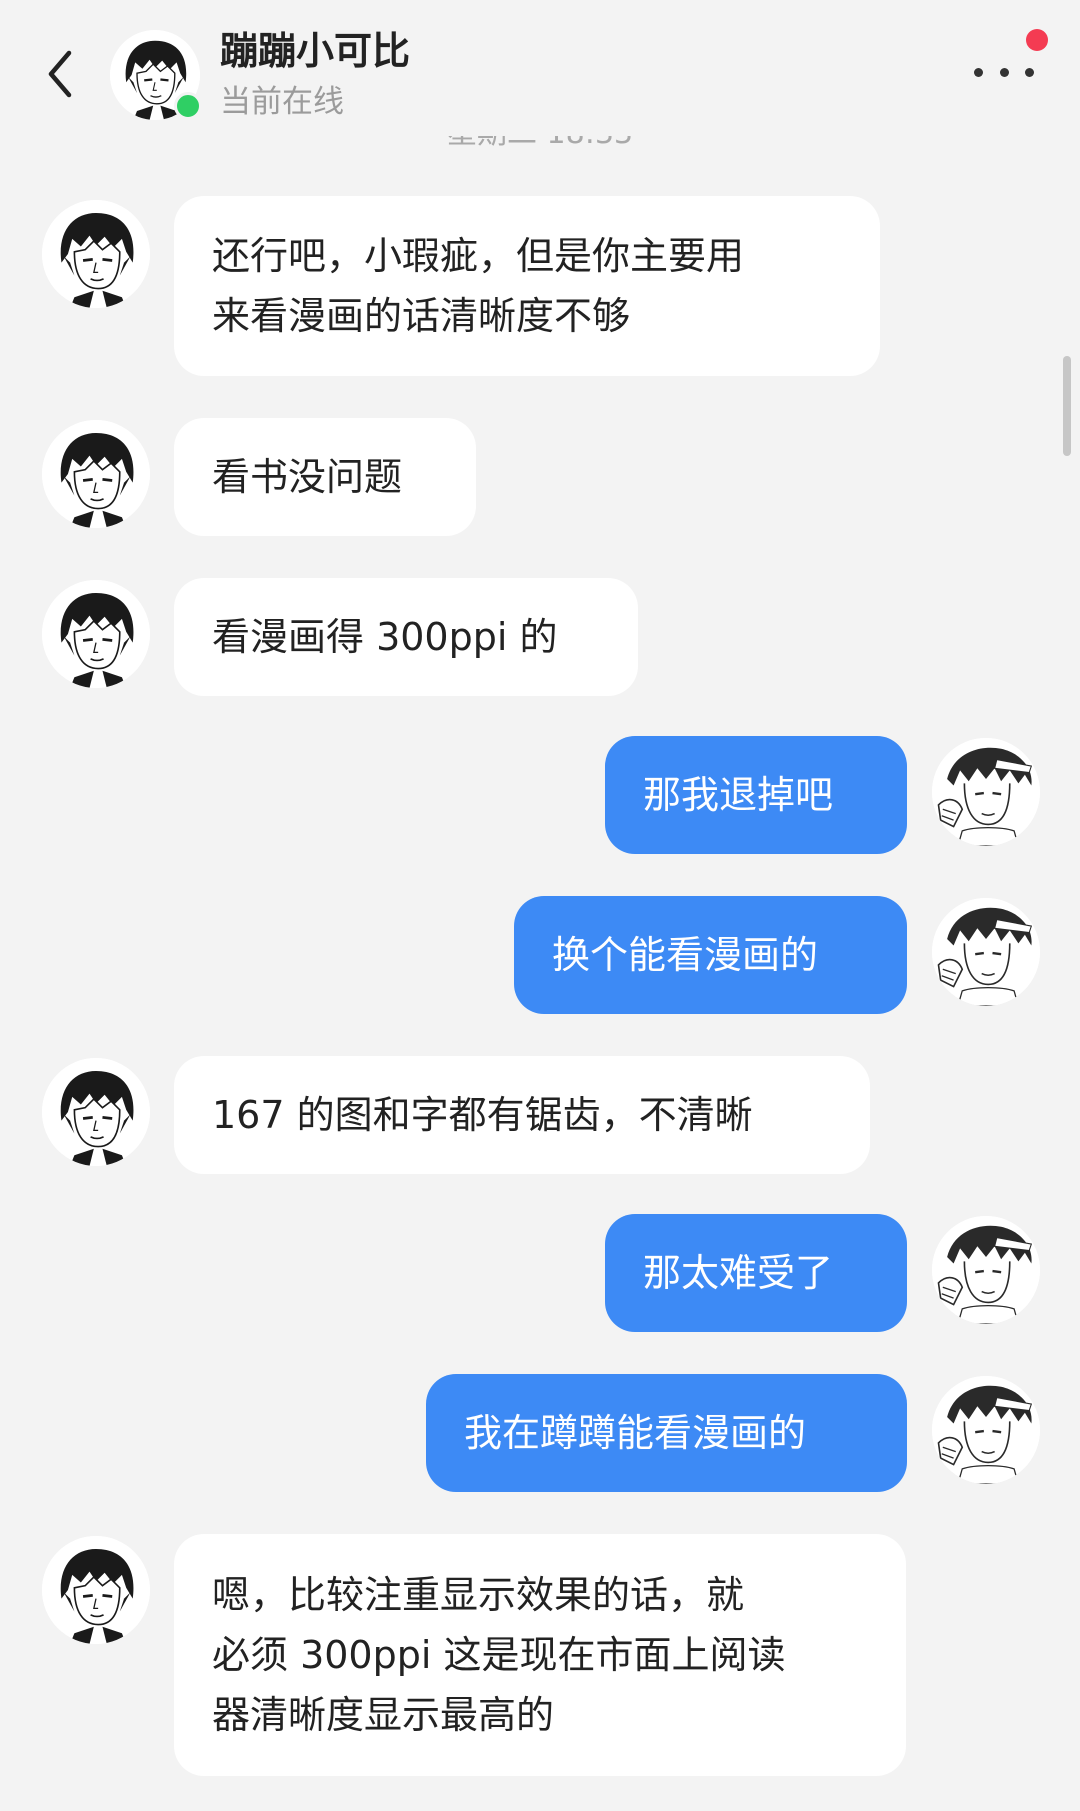 The width and height of the screenshot is (1080, 1811). I want to click on contact-name: 蹦蹦小可比, so click(315, 51).